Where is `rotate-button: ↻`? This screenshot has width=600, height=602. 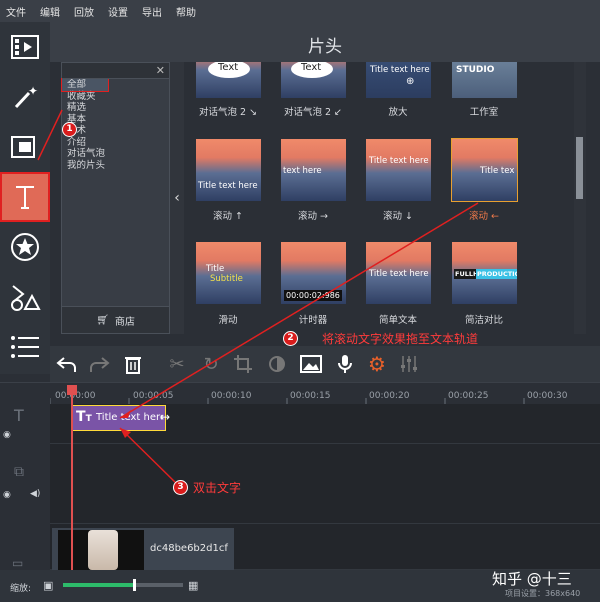 rotate-button: ↻ is located at coordinates (211, 364).